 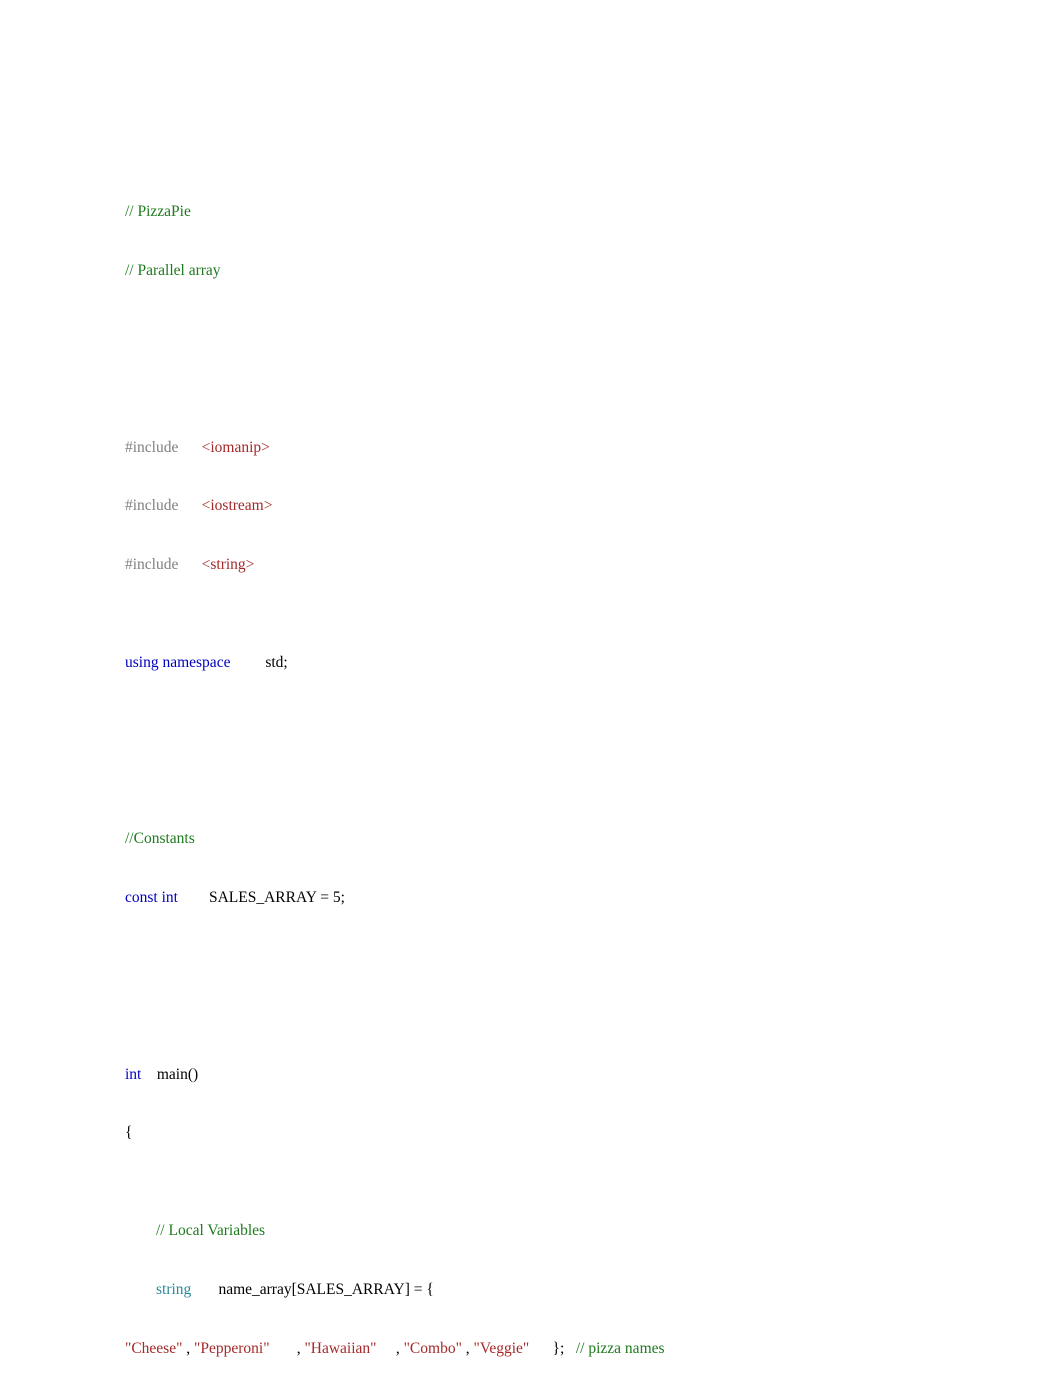 I want to click on array-closing: };, so click(x=558, y=1348).